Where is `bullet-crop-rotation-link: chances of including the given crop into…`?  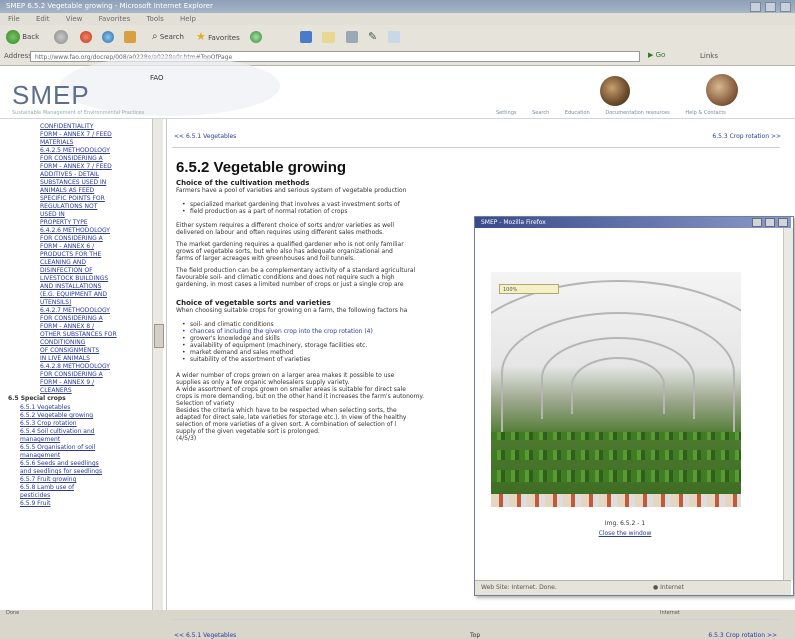
bullet-crop-rotation-link: chances of including the given crop into… is located at coordinates (277, 331).